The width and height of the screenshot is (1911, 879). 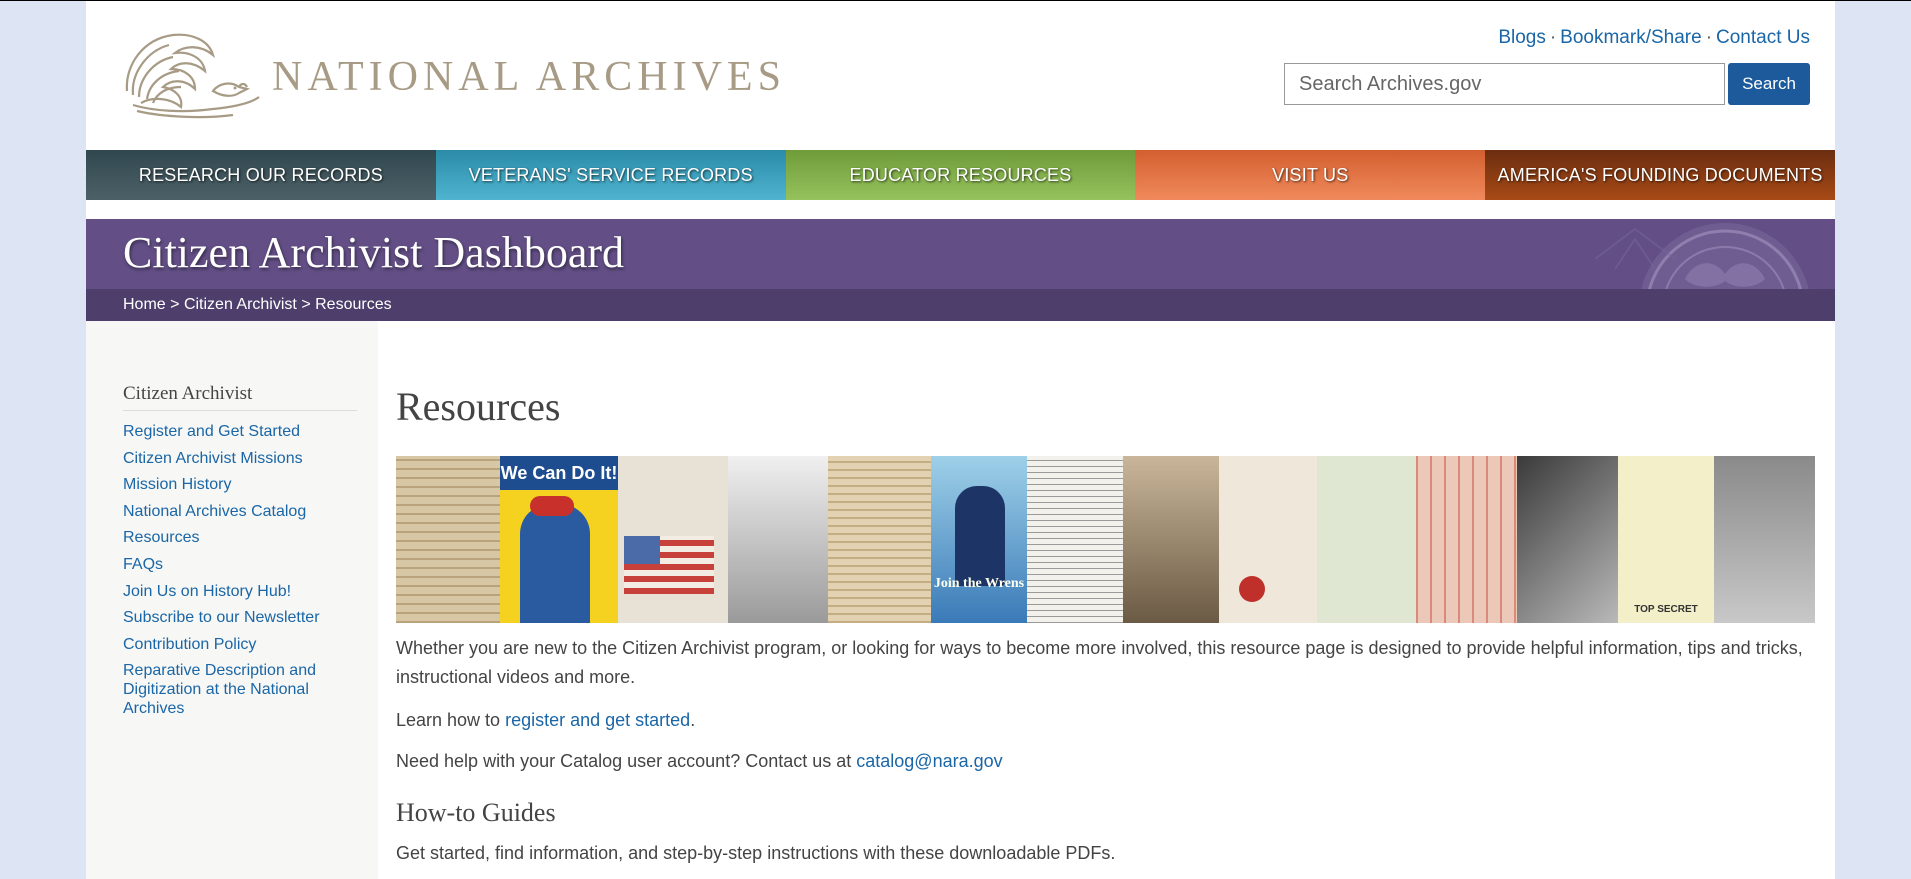 I want to click on poster-caption: Join the Wrens, so click(x=979, y=583).